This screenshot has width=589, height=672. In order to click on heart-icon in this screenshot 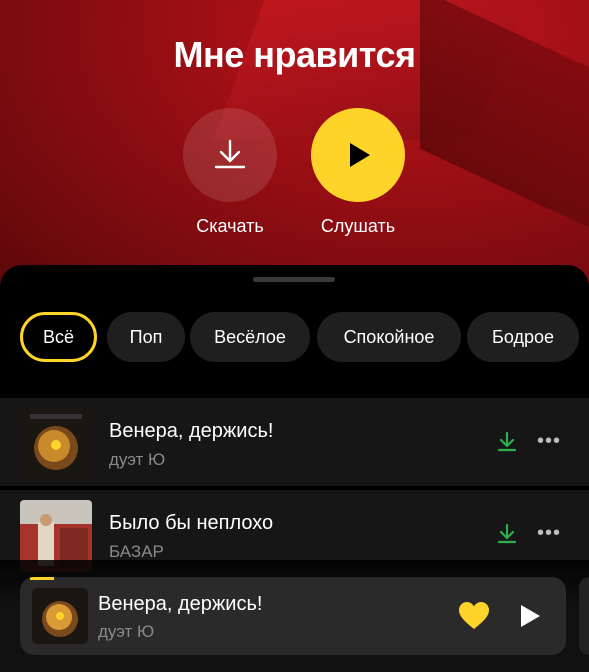, I will do `click(474, 616)`.